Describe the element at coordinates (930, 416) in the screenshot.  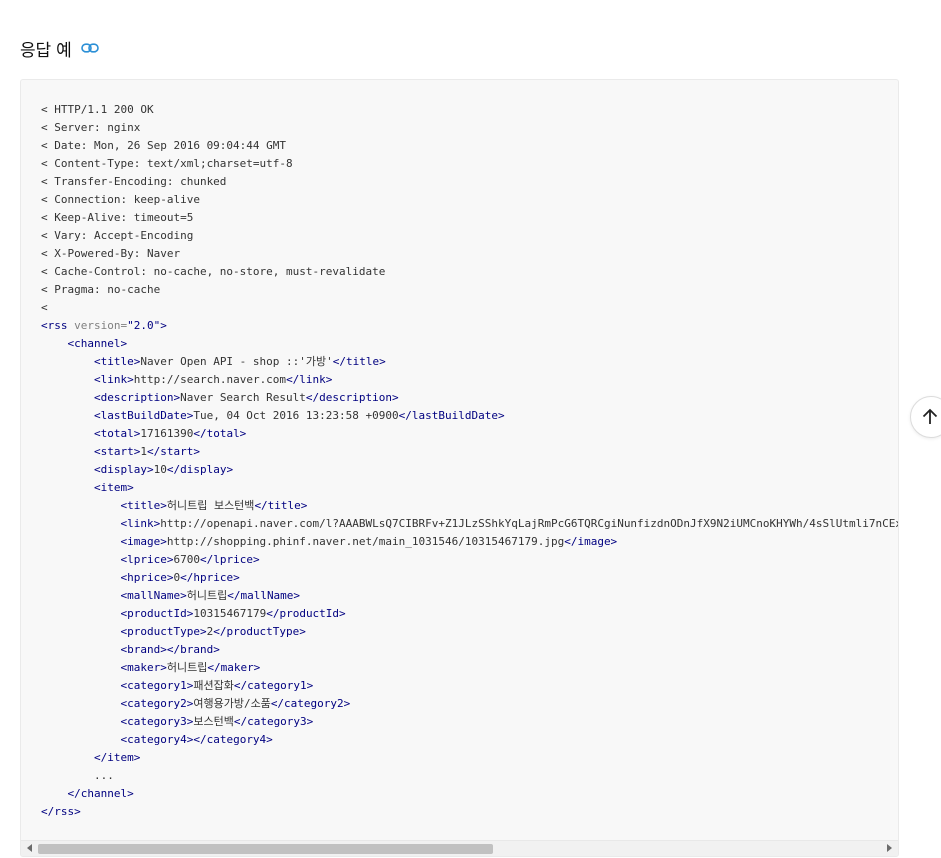
I see `arrow-up-icon` at that location.